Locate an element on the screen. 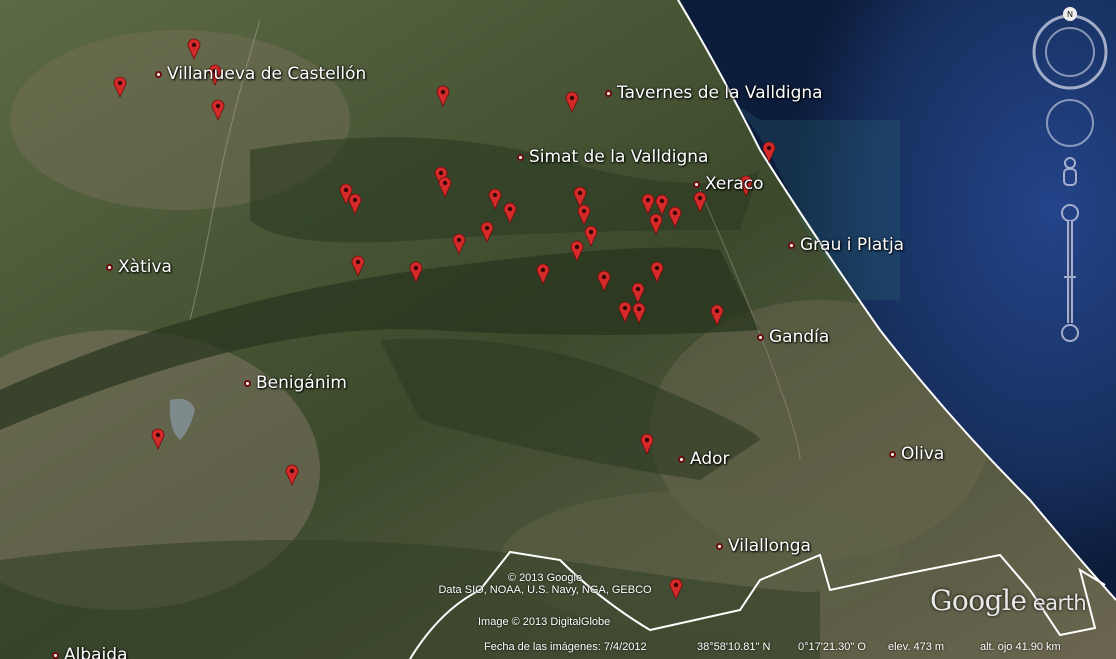 This screenshot has height=659, width=1116. place-simat: Simat de la Valldigna is located at coordinates (612, 157).